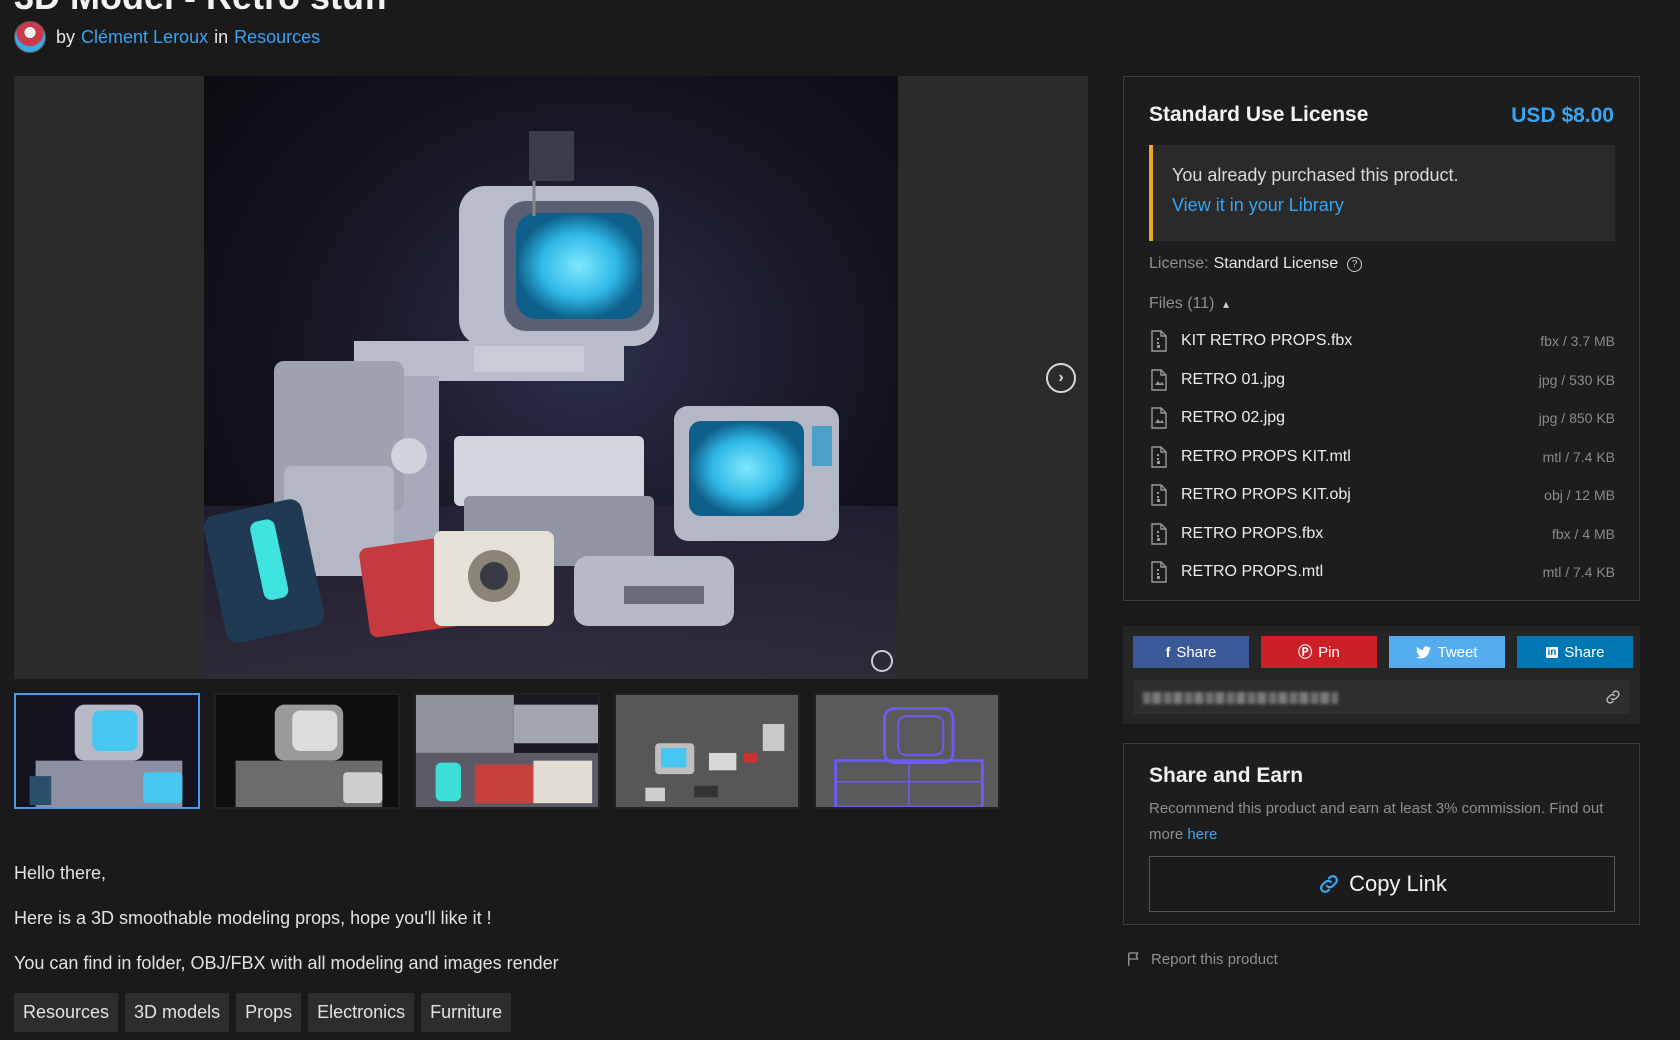 This screenshot has width=1680, height=1040. I want to click on pinterest-pin-label: Pin, so click(1329, 652).